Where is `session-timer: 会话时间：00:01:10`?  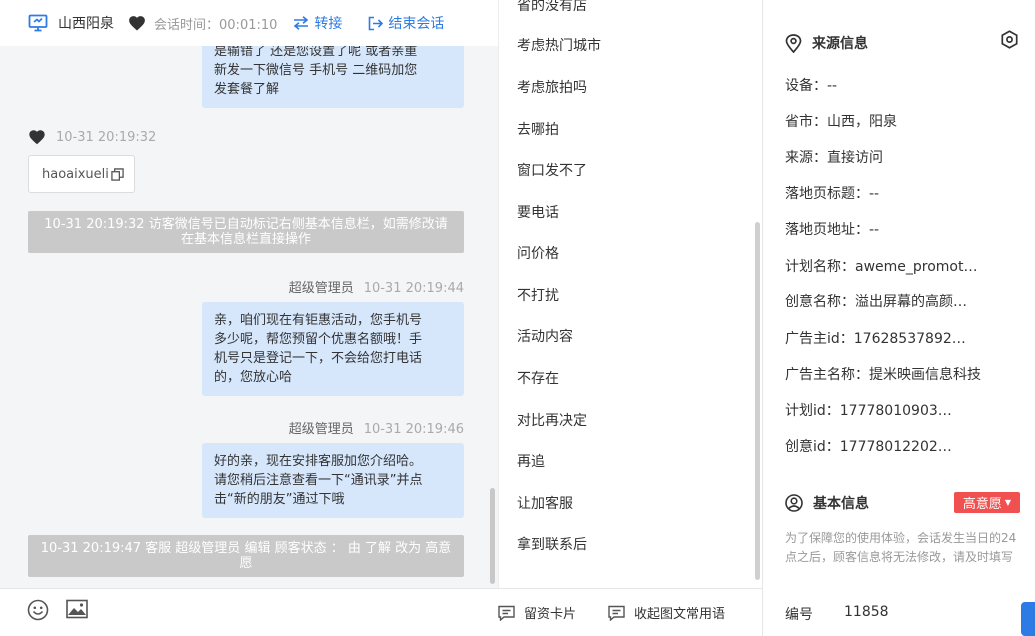 session-timer: 会话时间：00:01:10 is located at coordinates (215, 23).